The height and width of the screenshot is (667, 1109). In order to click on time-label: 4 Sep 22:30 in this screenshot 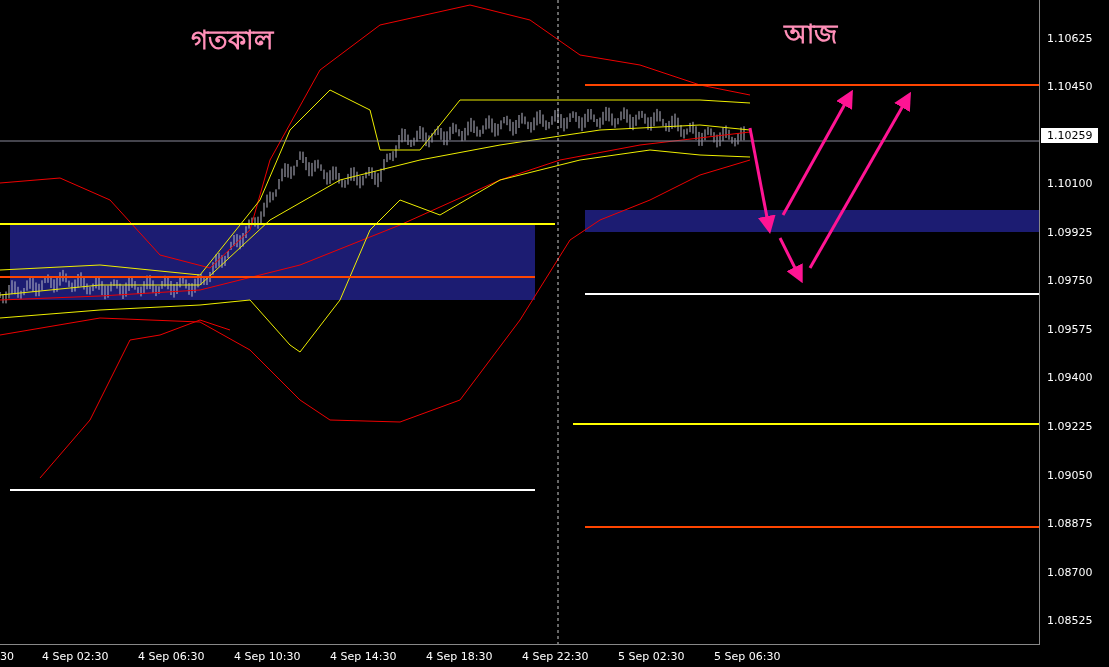, I will do `click(556, 656)`.